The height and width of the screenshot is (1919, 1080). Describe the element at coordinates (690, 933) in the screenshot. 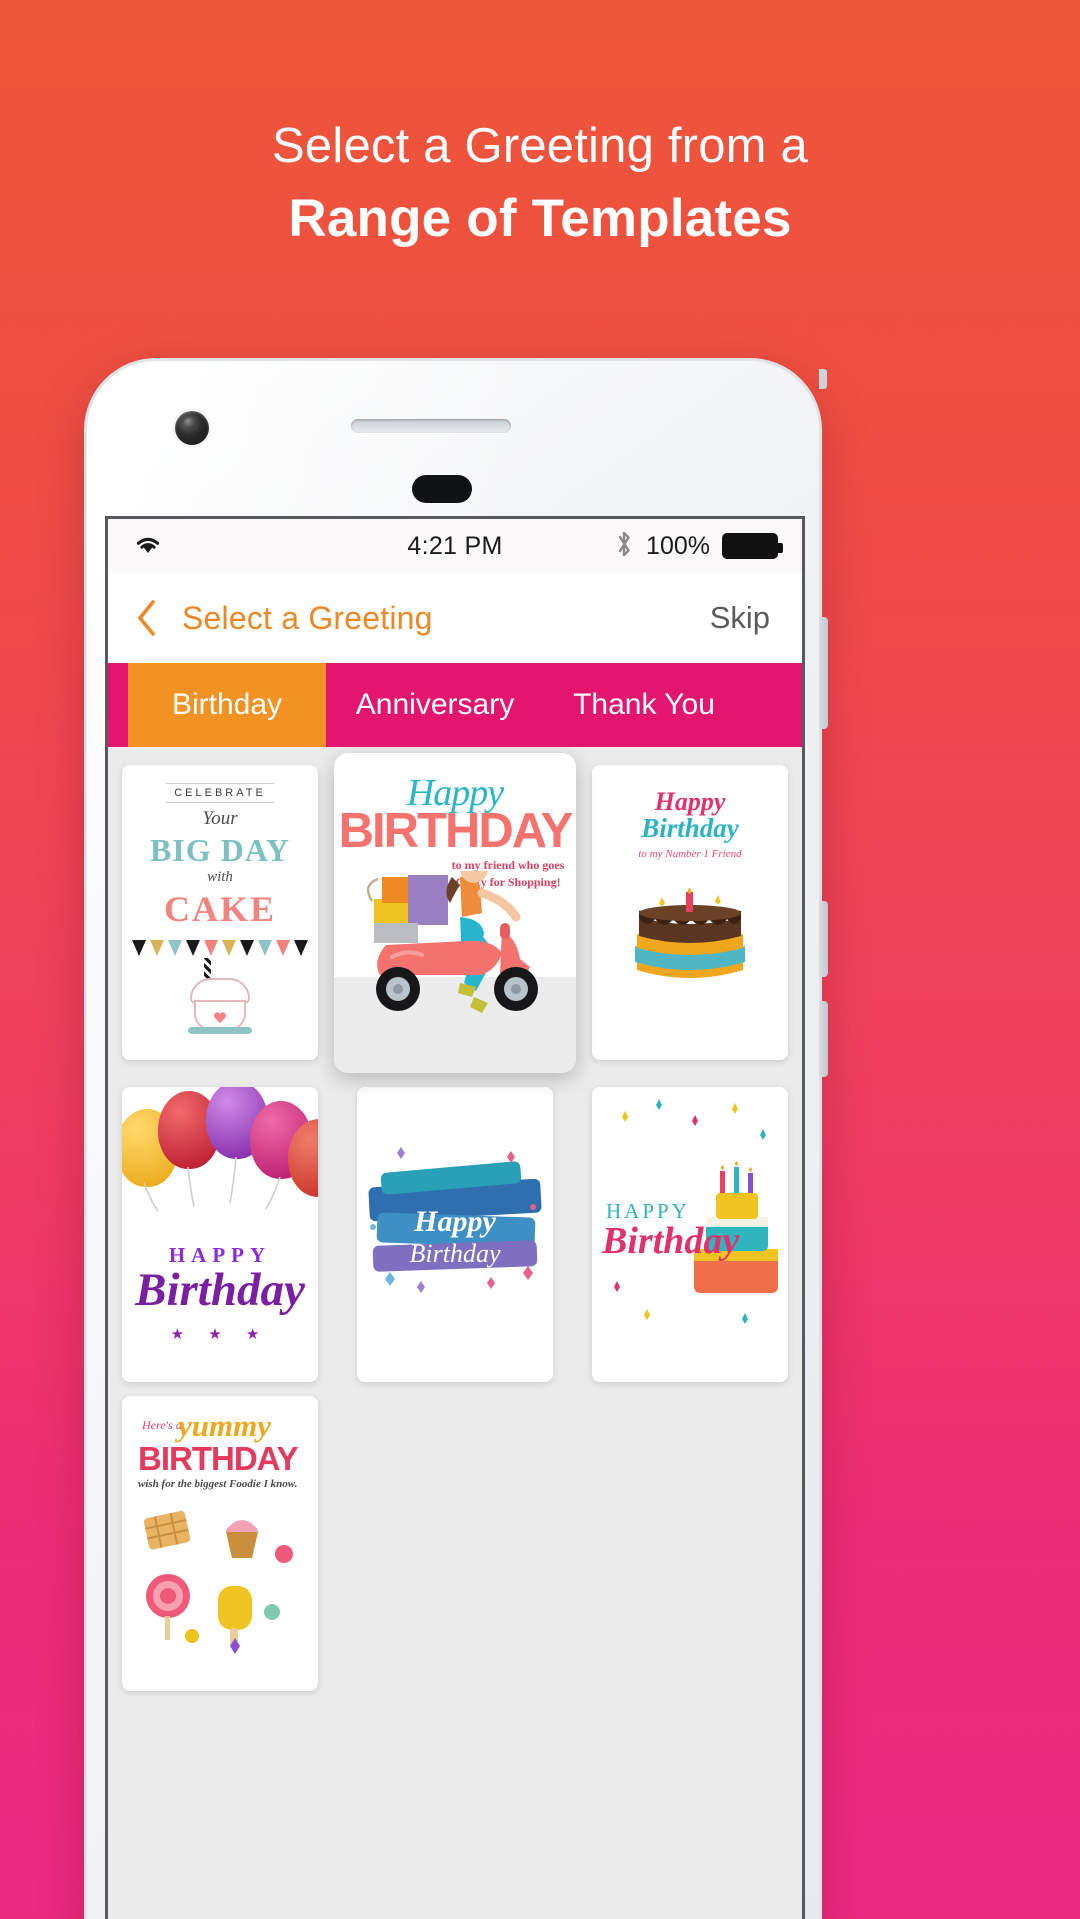

I see `chocolate-cake-icon` at that location.